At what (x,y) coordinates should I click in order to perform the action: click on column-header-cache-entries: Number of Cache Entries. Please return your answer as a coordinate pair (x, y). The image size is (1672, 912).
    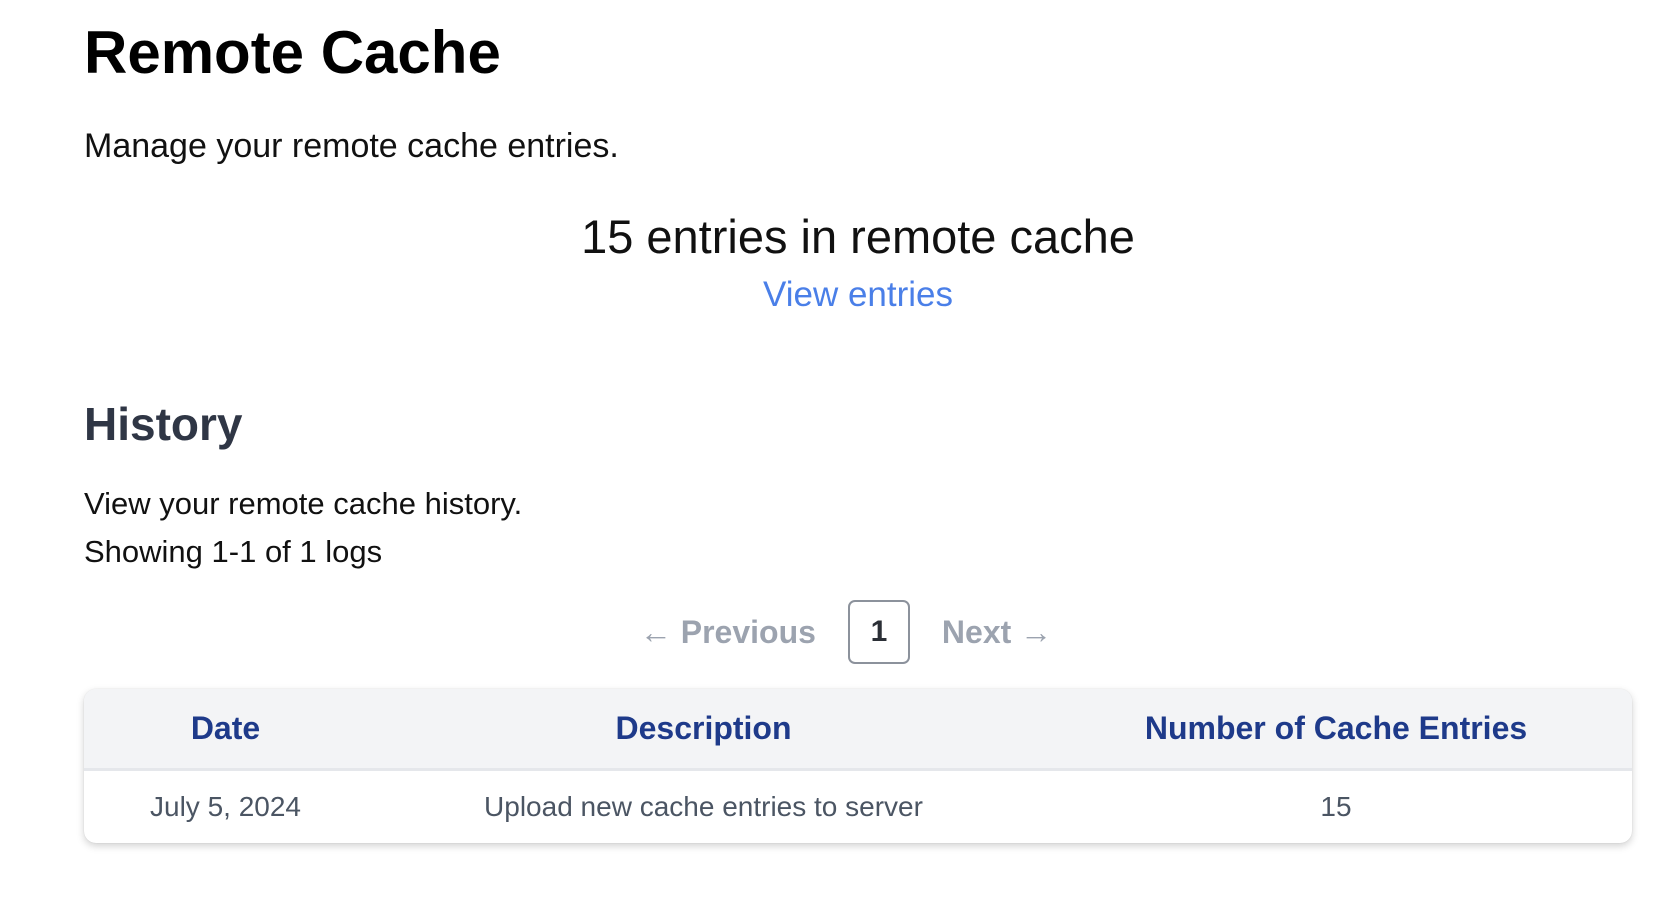
    Looking at the image, I should click on (1336, 727).